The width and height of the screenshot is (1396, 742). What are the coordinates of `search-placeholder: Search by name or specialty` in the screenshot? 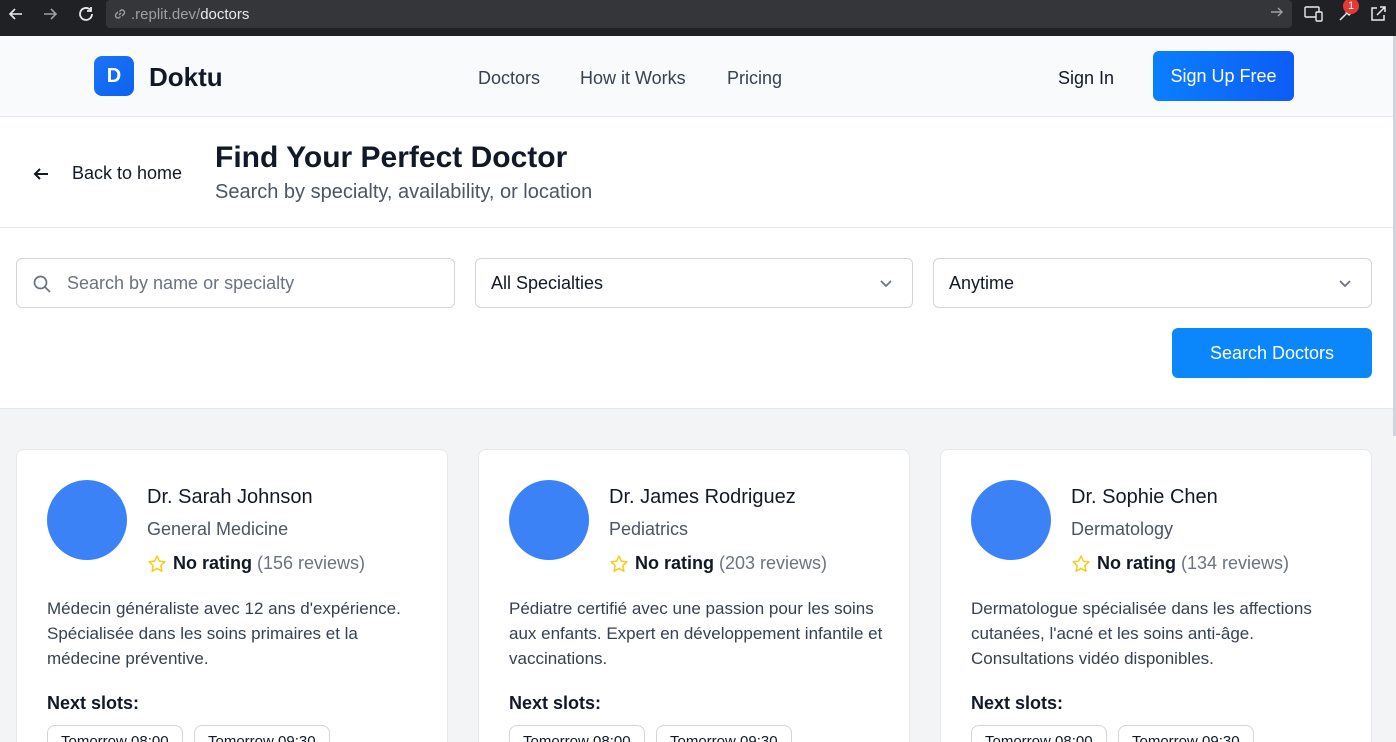 It's located at (181, 282).